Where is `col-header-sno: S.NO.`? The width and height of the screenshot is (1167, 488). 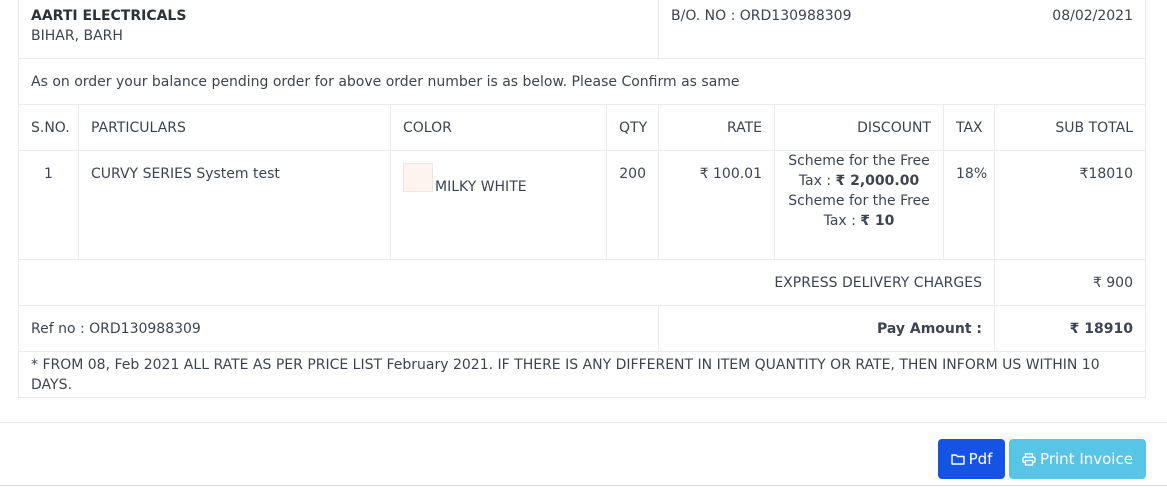
col-header-sno: S.NO. is located at coordinates (48, 127).